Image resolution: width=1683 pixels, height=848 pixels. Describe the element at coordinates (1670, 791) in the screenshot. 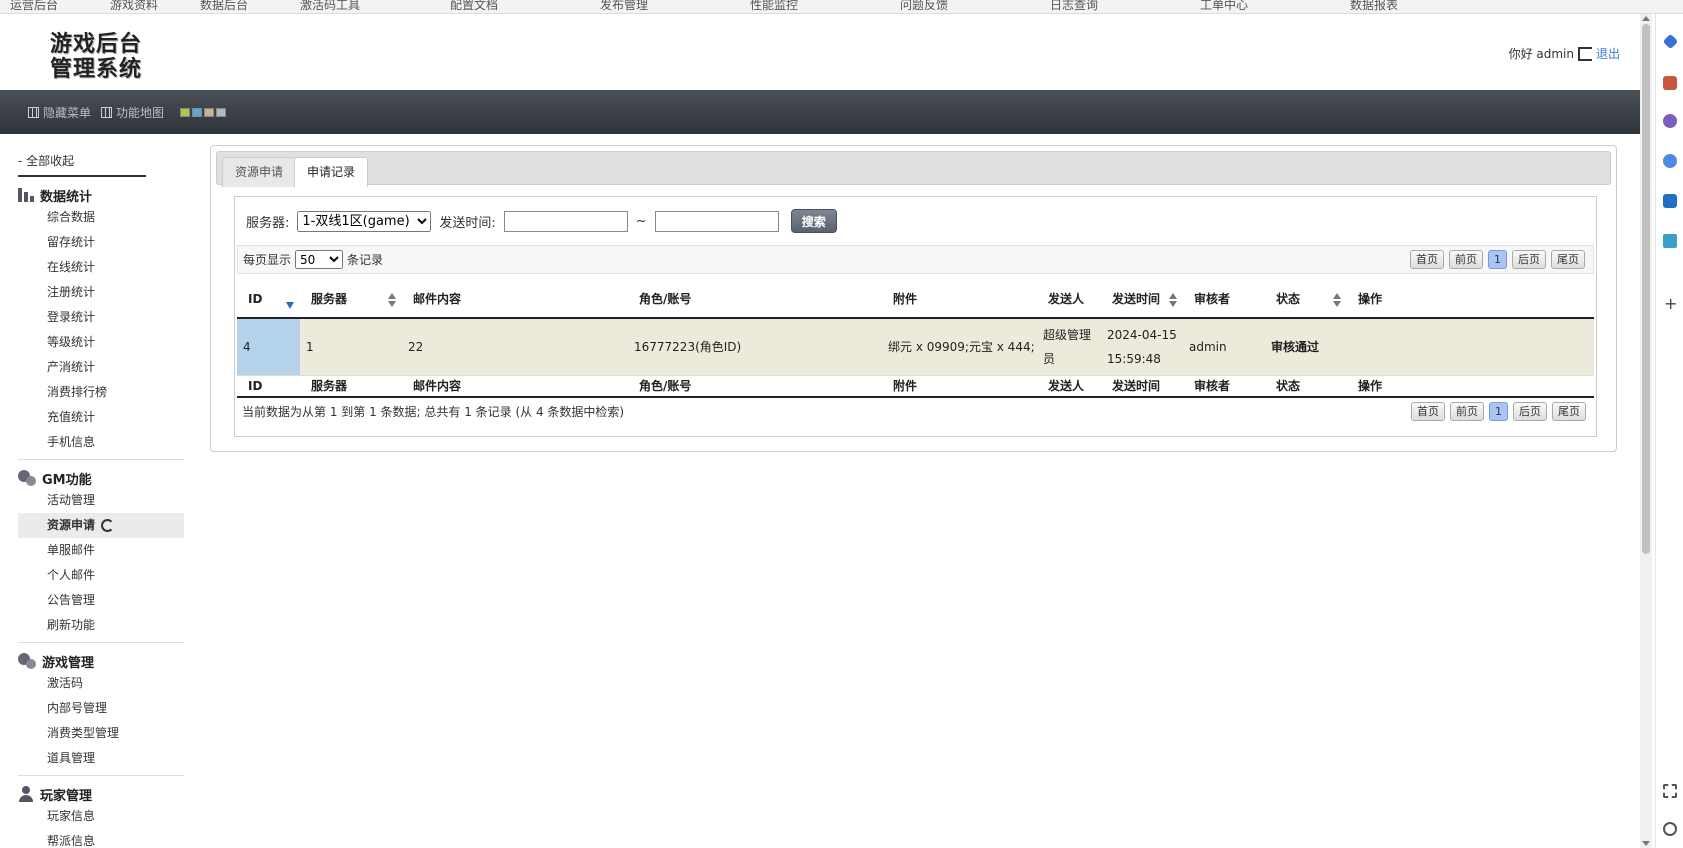

I see `screenshot-icon` at that location.